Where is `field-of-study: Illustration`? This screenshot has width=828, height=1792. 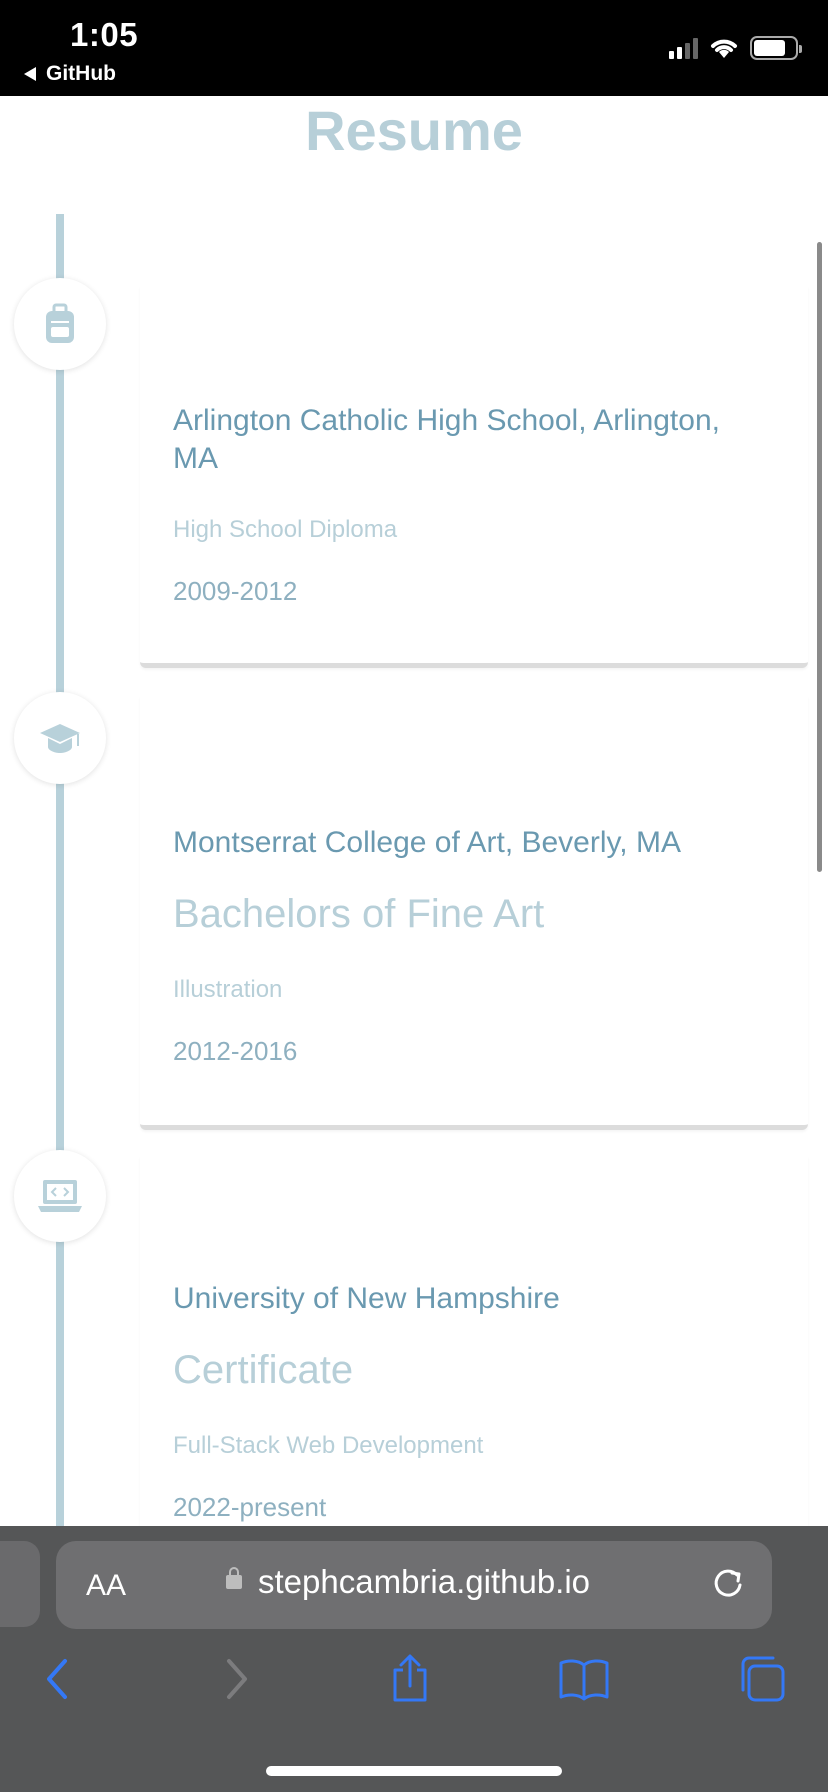
field-of-study: Illustration is located at coordinates (228, 989).